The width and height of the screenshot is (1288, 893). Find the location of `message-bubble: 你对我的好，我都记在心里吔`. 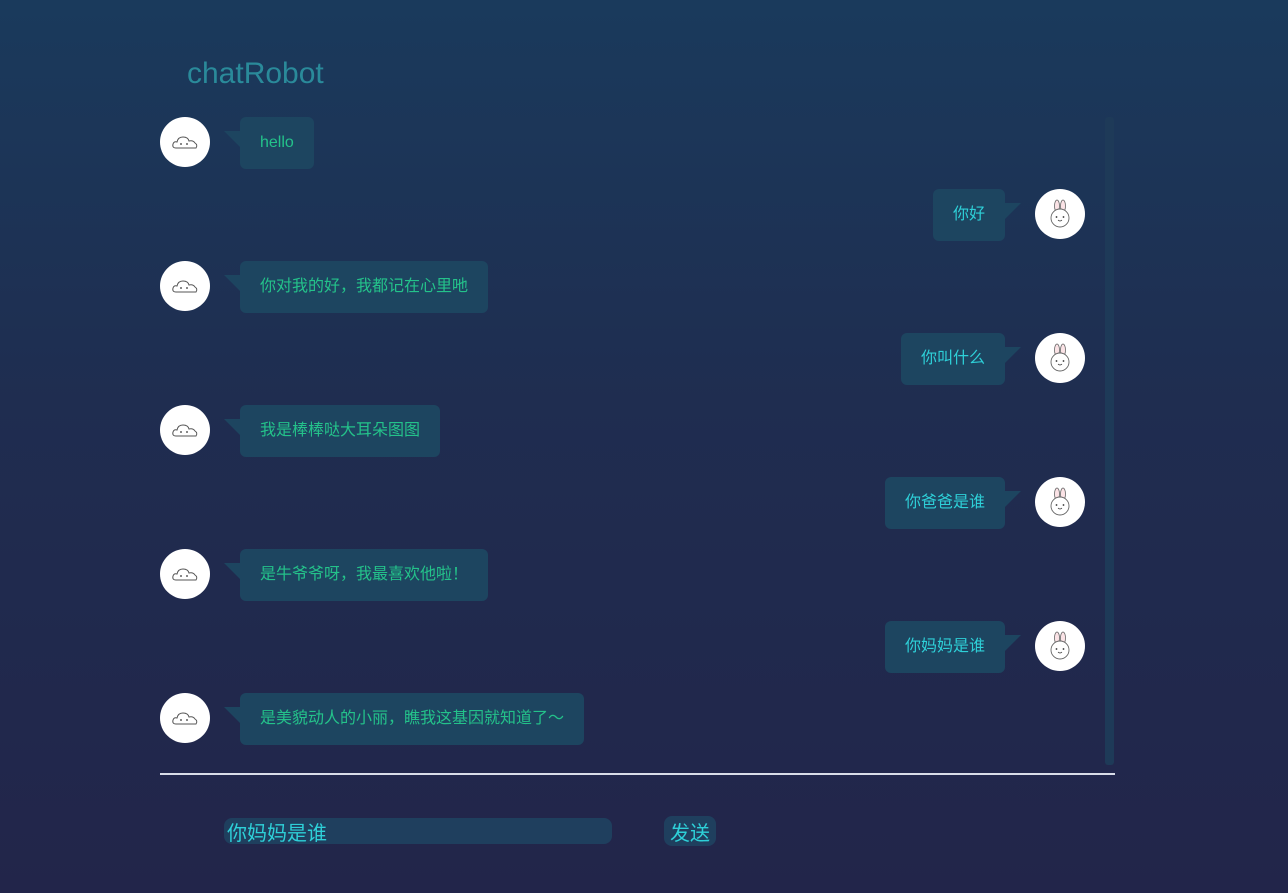

message-bubble: 你对我的好，我都记在心里吔 is located at coordinates (356, 287).